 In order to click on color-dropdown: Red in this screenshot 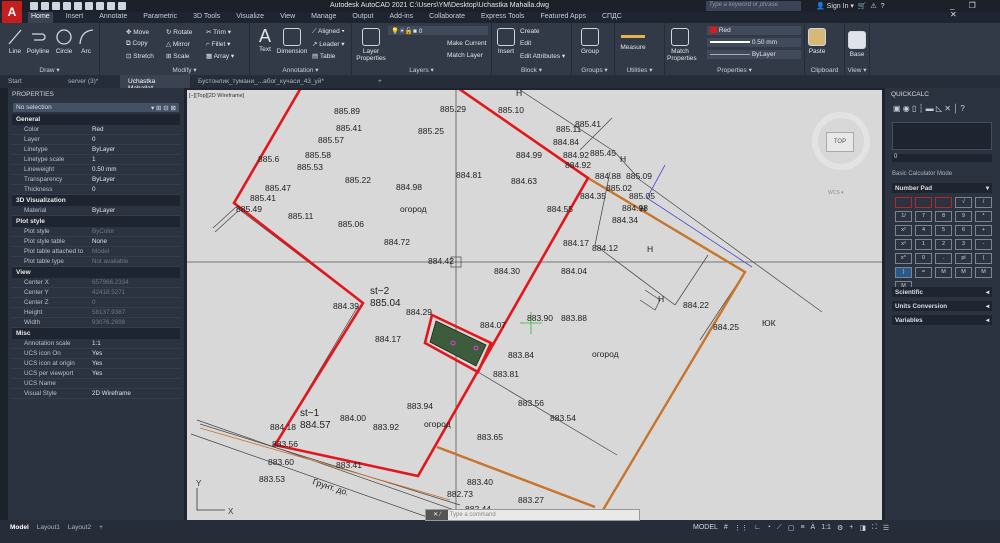, I will do `click(754, 30)`.